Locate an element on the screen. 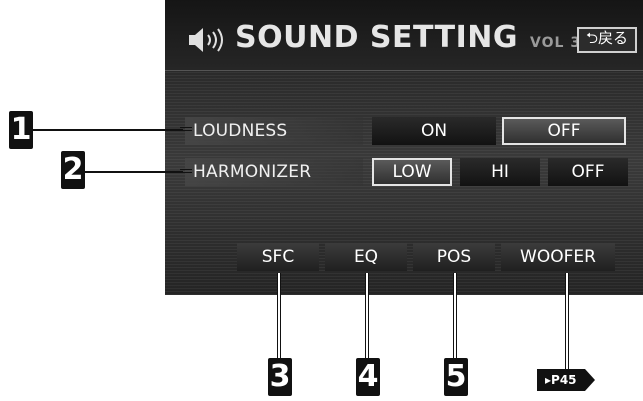  loudness-off-button: OFF is located at coordinates (564, 131).